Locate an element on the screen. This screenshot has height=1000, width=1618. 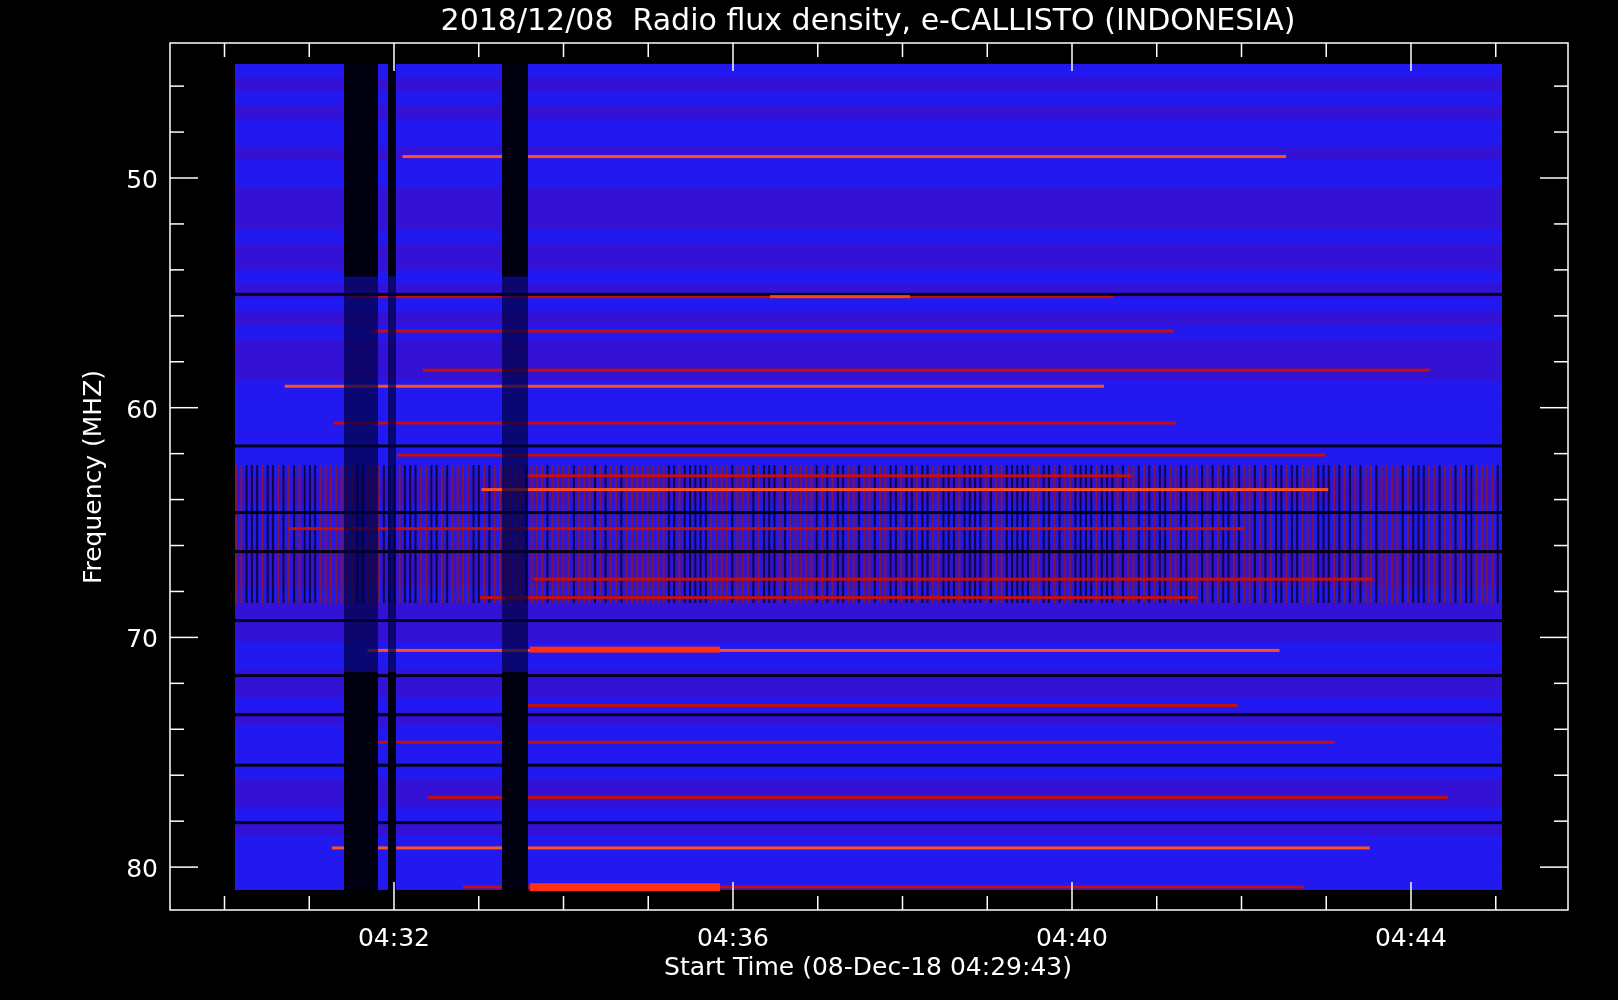
tick-label: 50 is located at coordinates (142, 179).